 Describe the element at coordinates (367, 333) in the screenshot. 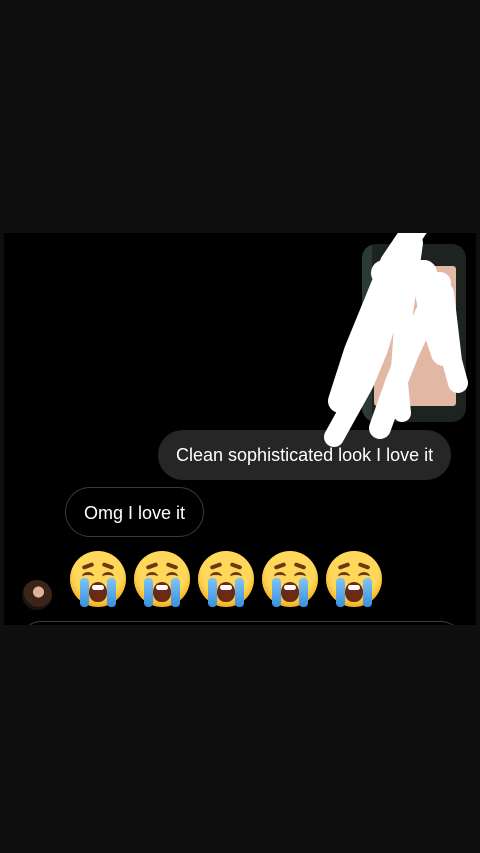

I see `image-edge` at that location.